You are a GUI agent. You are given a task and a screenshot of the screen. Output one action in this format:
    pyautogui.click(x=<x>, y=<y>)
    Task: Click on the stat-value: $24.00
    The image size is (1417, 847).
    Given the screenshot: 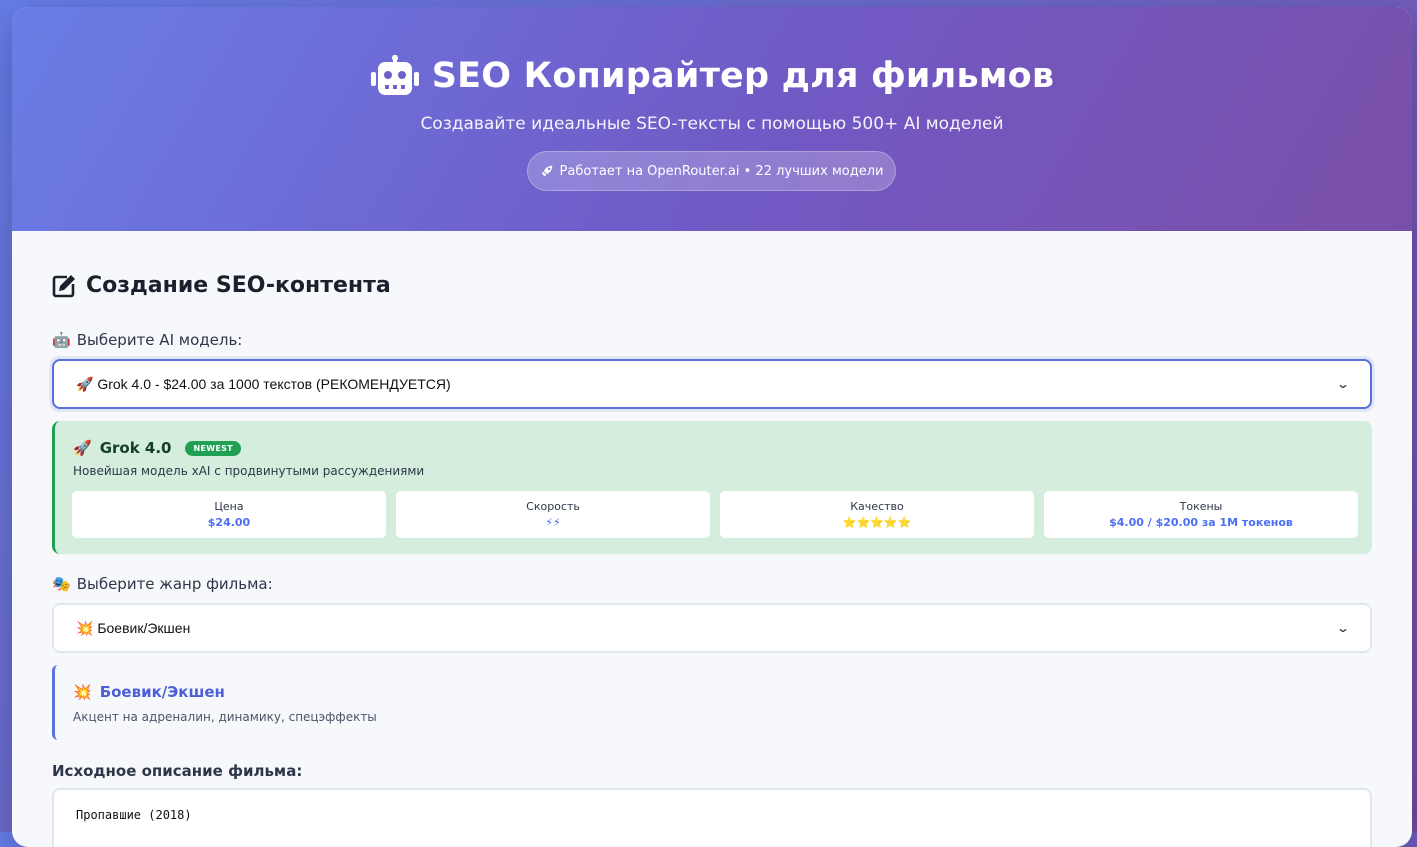 What is the action you would take?
    pyautogui.click(x=229, y=522)
    